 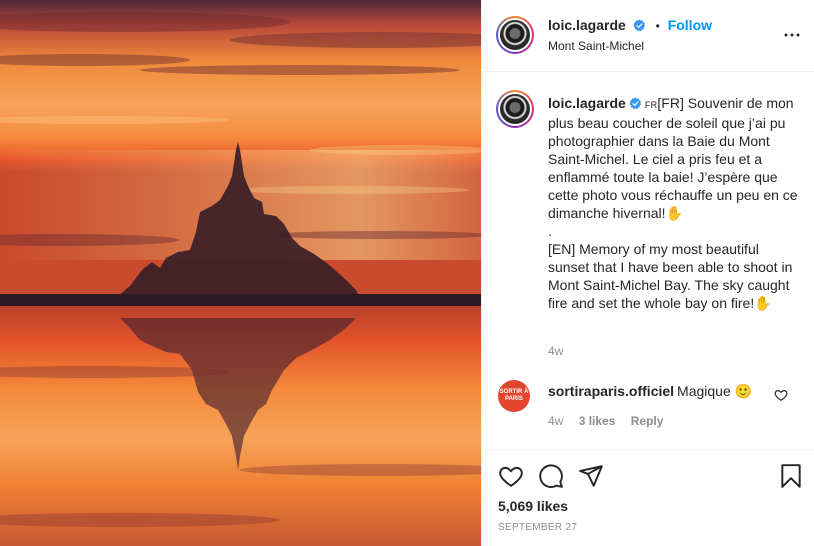 I want to click on language-tag: FR, so click(x=651, y=105).